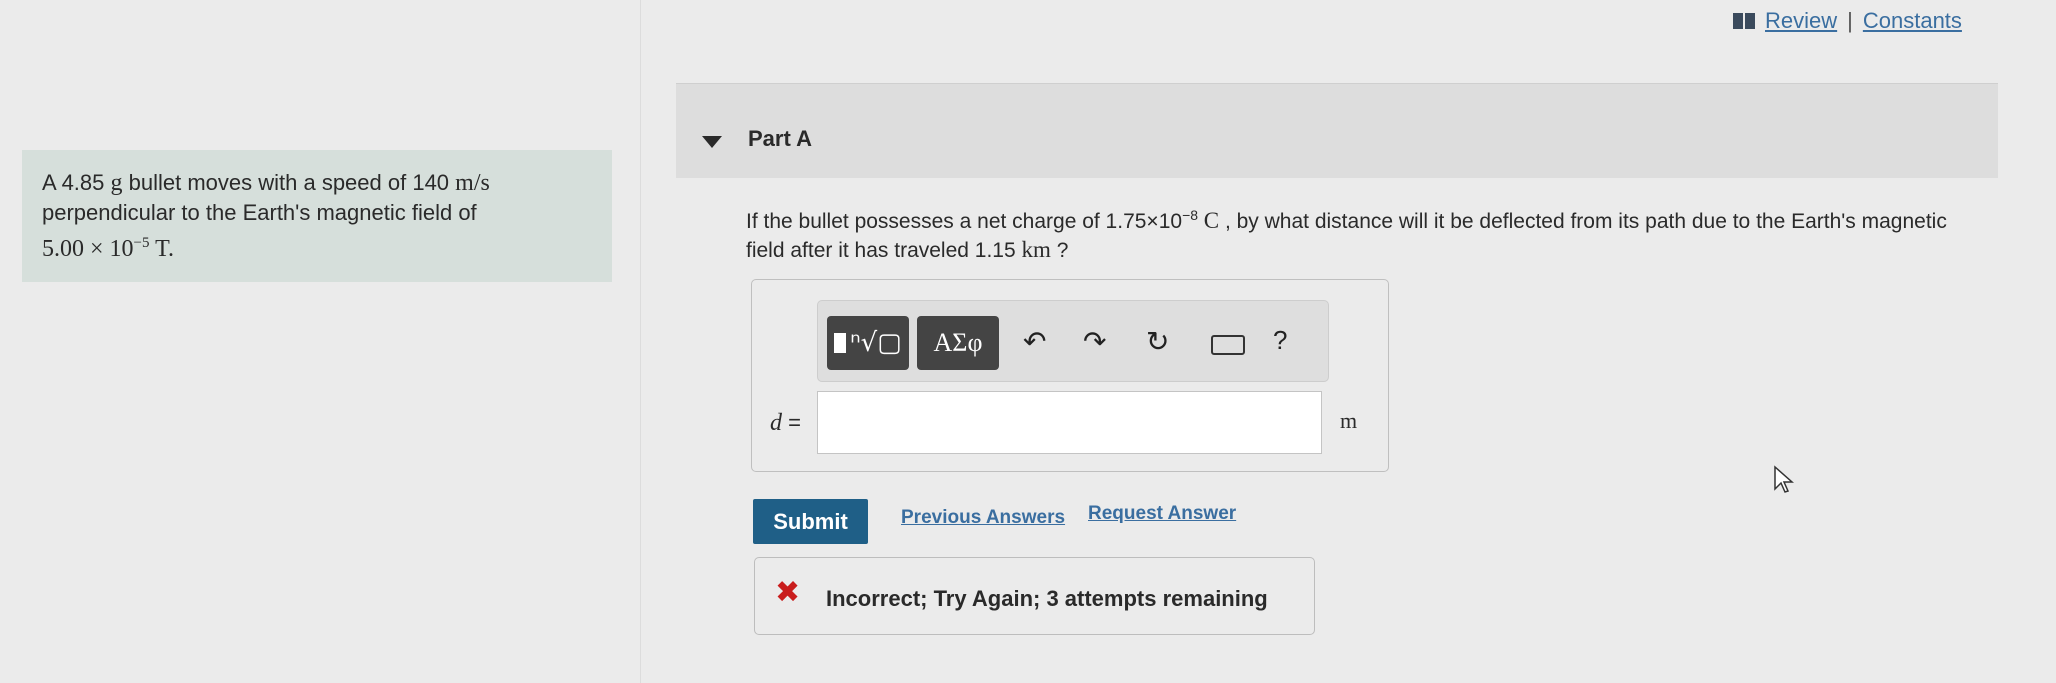 The image size is (2056, 683). What do you see at coordinates (1228, 345) in the screenshot?
I see `keyboard-icon` at bounding box center [1228, 345].